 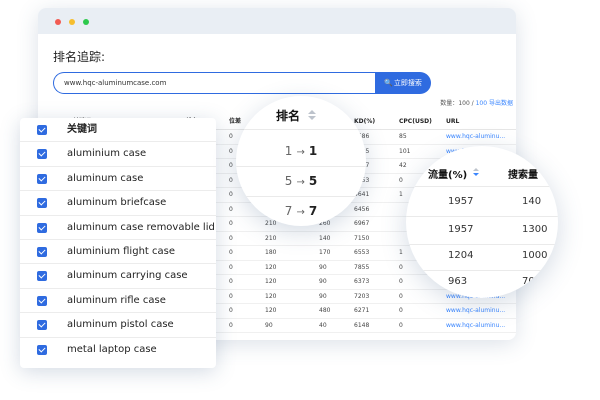 I want to click on arrow-right-icon: →, so click(x=300, y=212).